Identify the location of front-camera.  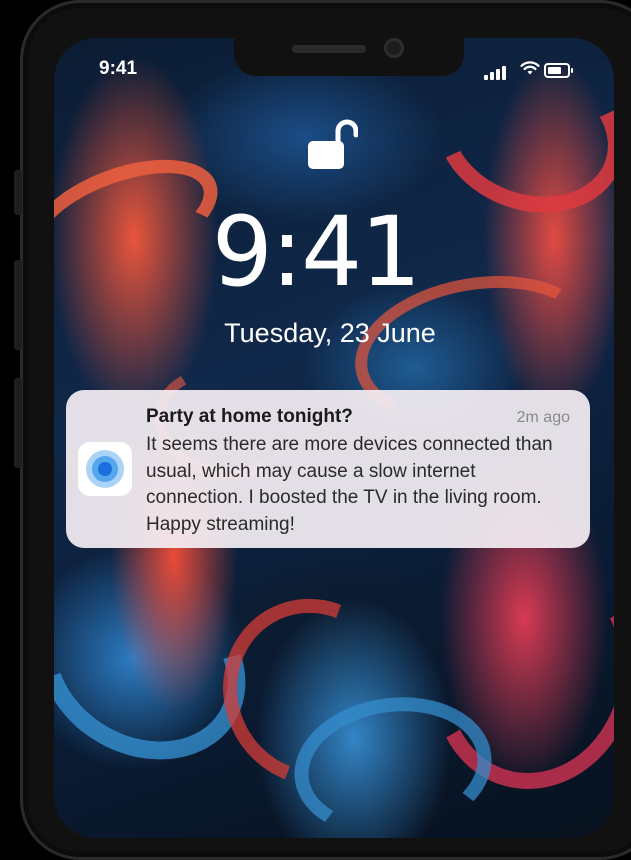
(394, 48).